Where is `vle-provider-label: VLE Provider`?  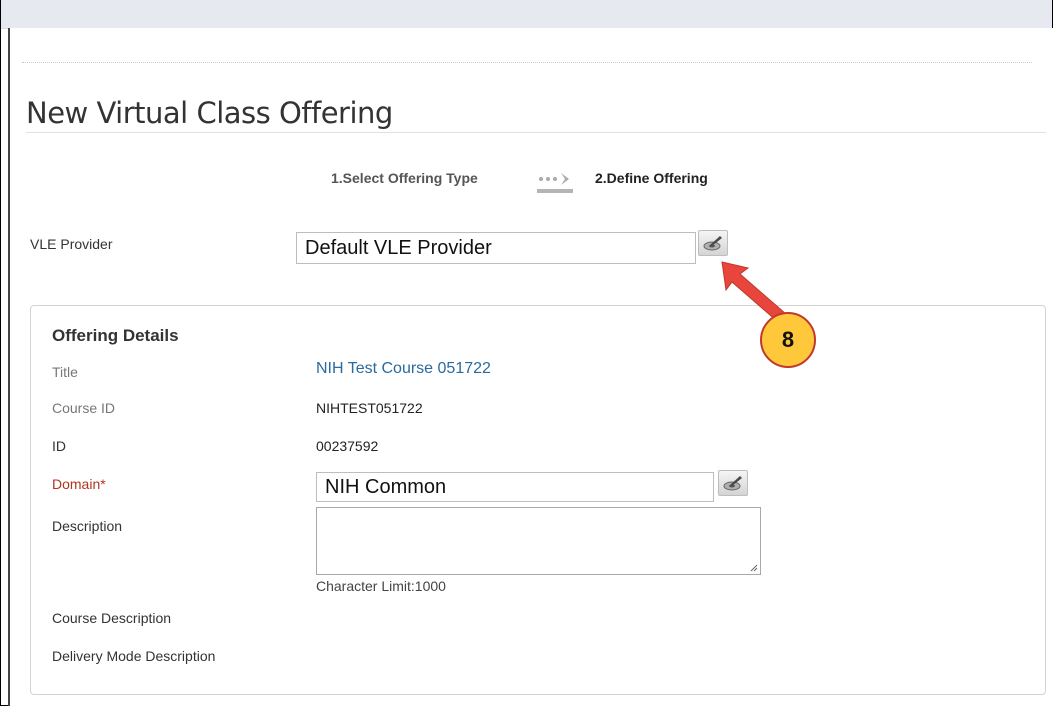
vle-provider-label: VLE Provider is located at coordinates (71, 244).